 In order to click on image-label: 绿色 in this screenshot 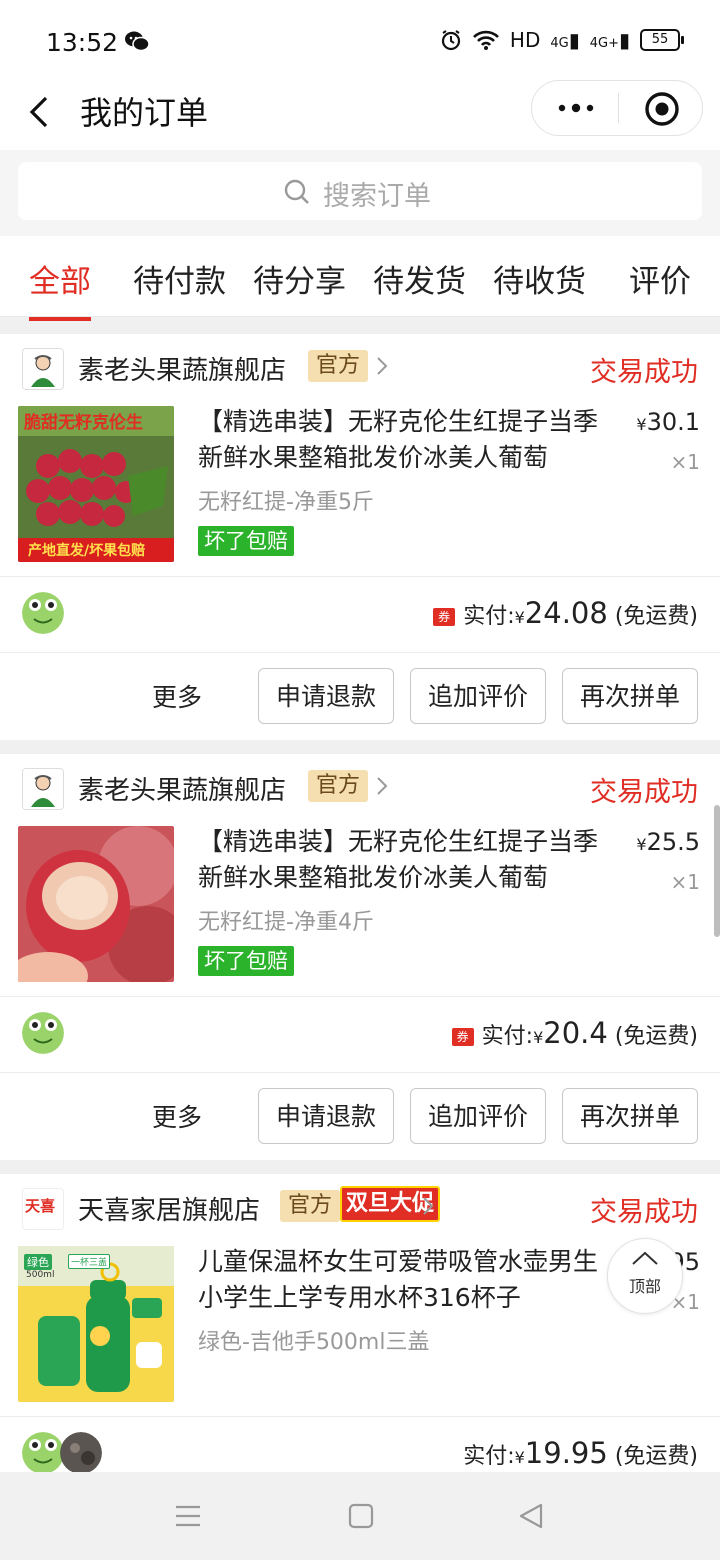, I will do `click(38, 1262)`.